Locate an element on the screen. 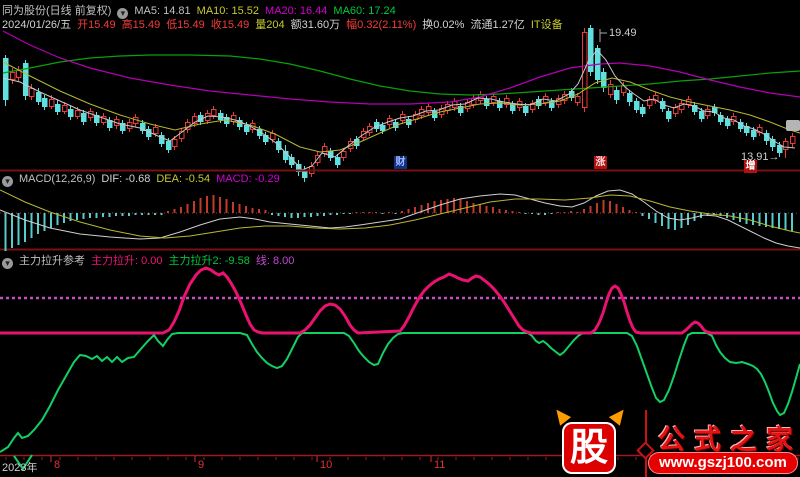 The width and height of the screenshot is (800, 477). watermark-logo: 股 公式之家 www.gszj100.com is located at coordinates (674, 440).